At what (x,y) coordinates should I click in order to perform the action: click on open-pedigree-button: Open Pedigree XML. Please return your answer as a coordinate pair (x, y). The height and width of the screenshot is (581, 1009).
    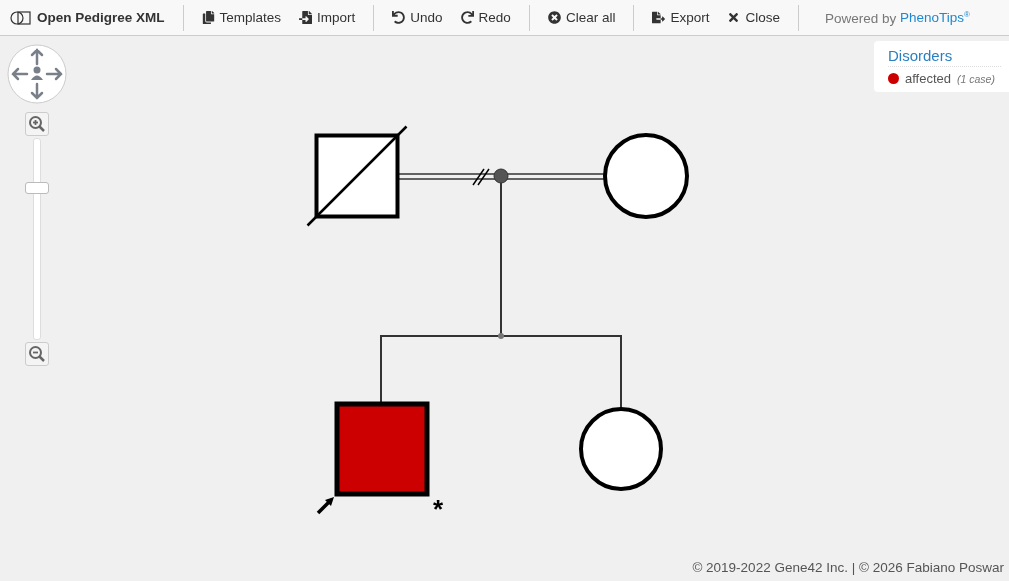
    Looking at the image, I should click on (87, 17).